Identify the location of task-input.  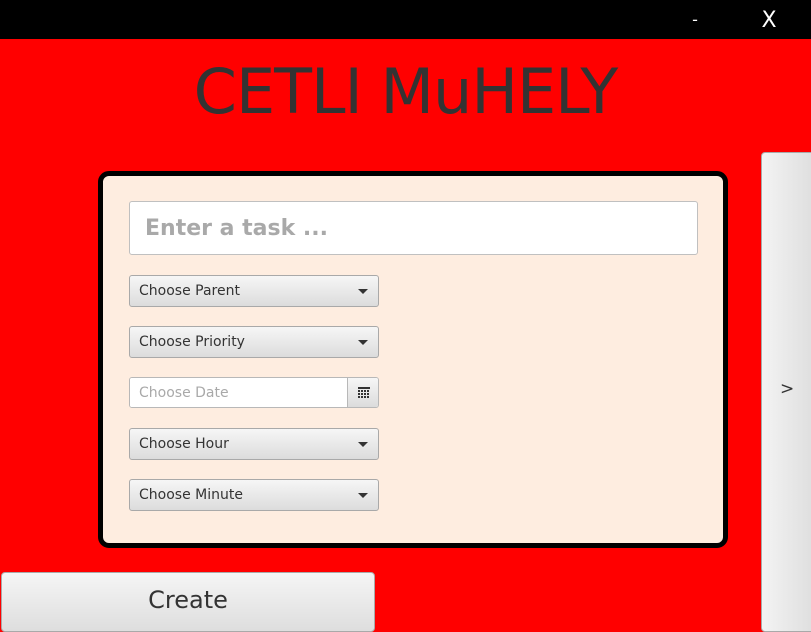
(413, 228).